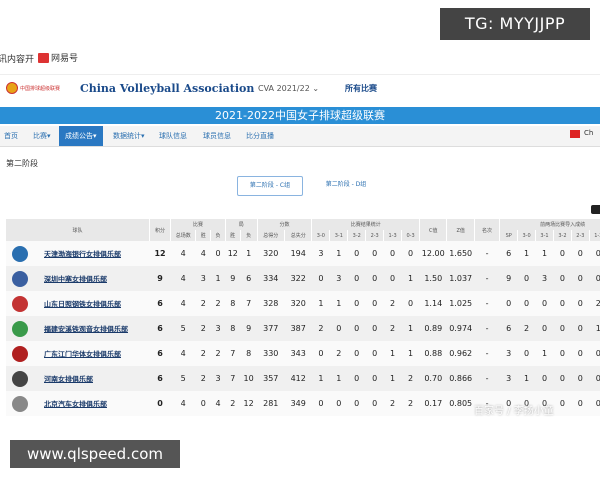  Describe the element at coordinates (249, 278) in the screenshot. I see `stat-cell: 6` at that location.